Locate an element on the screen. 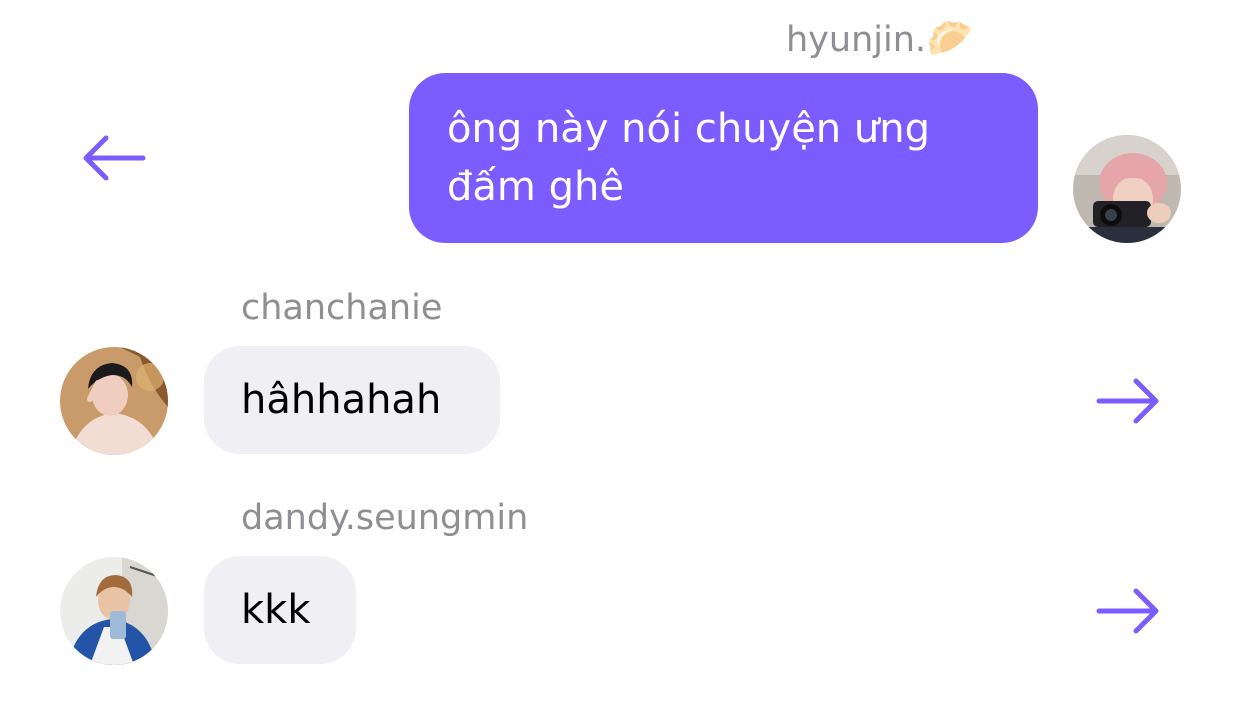  message-bubble: hâhhahah is located at coordinates (352, 400).